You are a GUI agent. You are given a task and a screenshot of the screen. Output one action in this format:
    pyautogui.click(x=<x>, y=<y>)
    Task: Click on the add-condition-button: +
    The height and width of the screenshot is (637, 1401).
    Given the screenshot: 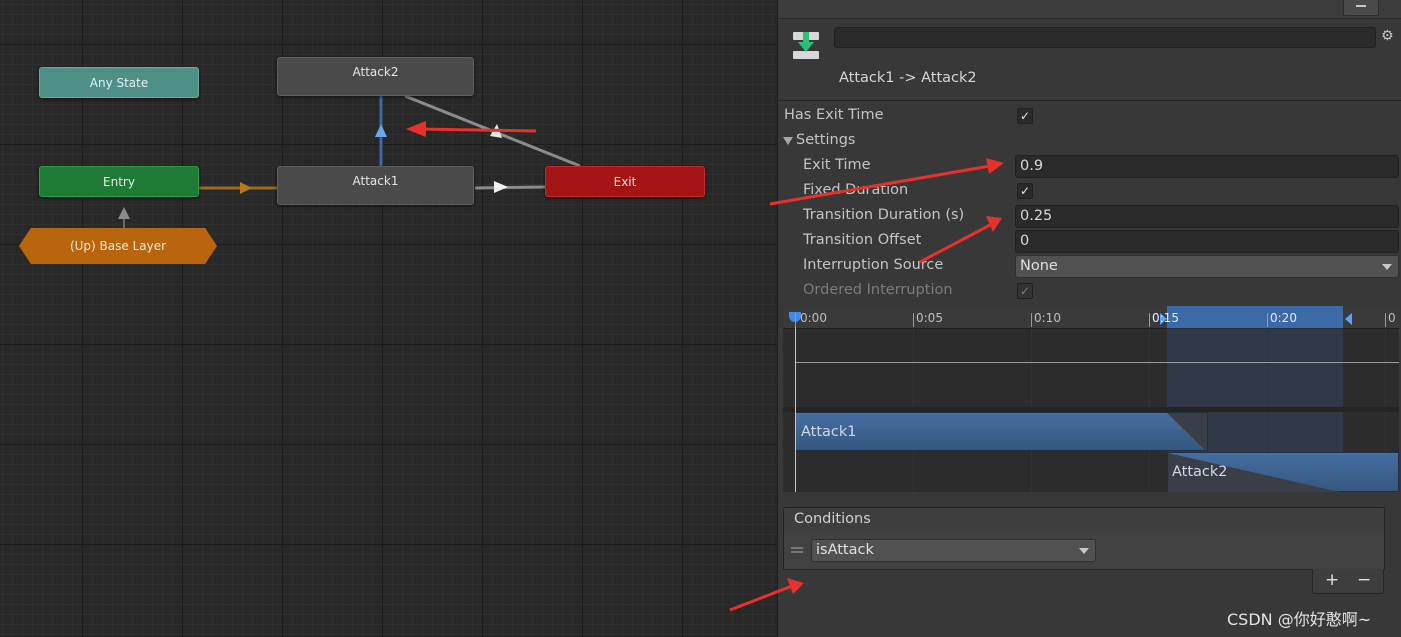 What is the action you would take?
    pyautogui.click(x=1332, y=580)
    